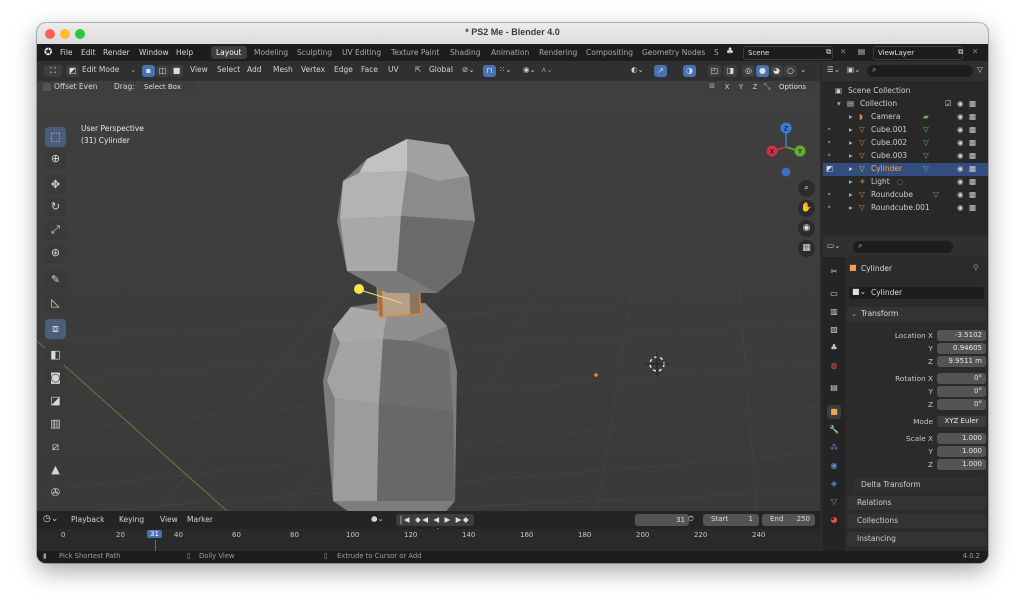 Image resolution: width=1024 pixels, height=610 pixels. Describe the element at coordinates (961, 404) in the screenshot. I see `rotation-z-field: 0°` at that location.